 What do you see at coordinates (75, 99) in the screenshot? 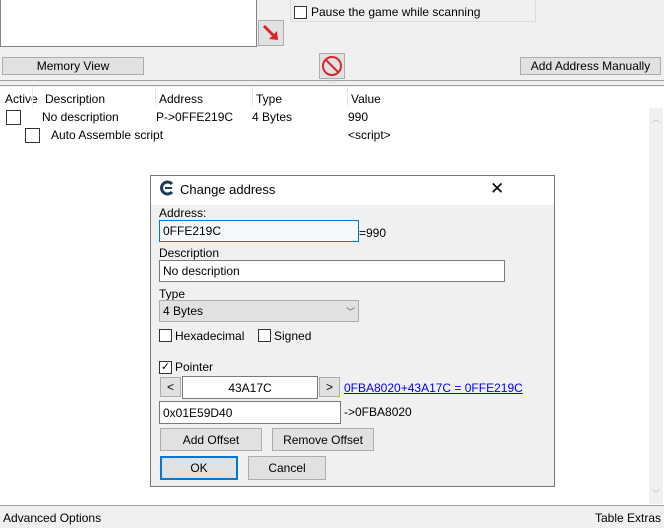
I see `column-description: Description` at bounding box center [75, 99].